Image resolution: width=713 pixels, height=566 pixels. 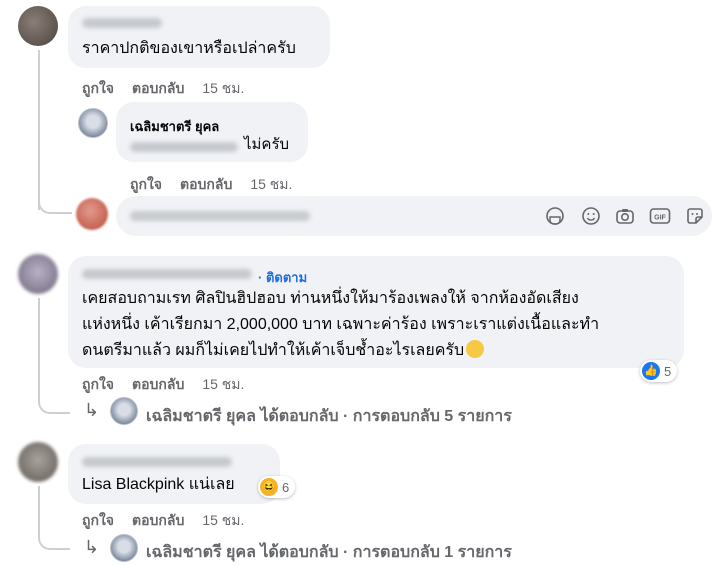 I want to click on comment-text: Lisa Blackpink แน่เลย, so click(x=158, y=484).